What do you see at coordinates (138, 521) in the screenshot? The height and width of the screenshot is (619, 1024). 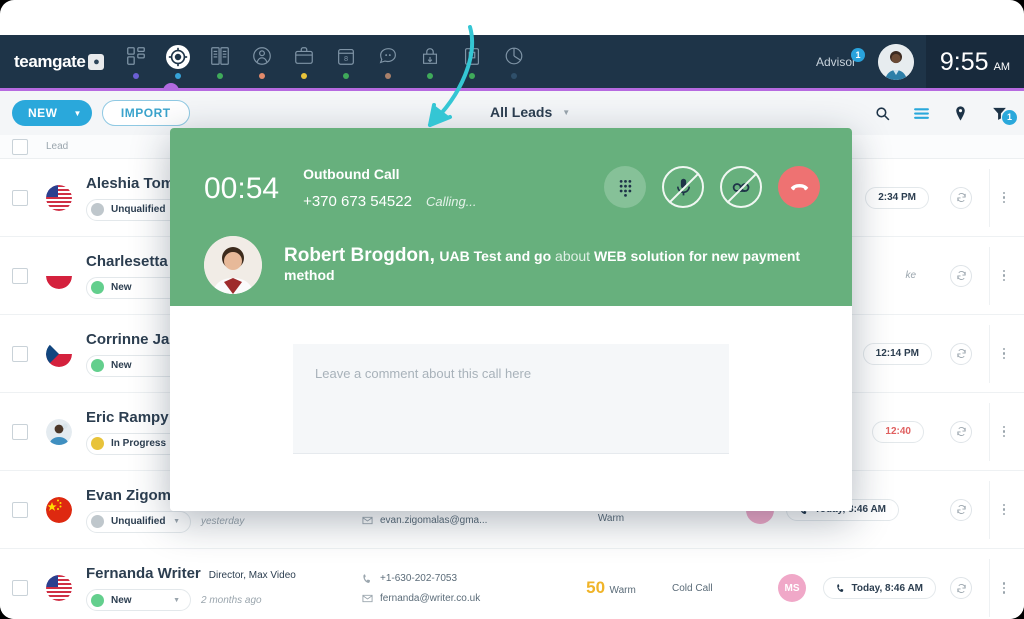 I see `status-badge: Unqualified ▼` at bounding box center [138, 521].